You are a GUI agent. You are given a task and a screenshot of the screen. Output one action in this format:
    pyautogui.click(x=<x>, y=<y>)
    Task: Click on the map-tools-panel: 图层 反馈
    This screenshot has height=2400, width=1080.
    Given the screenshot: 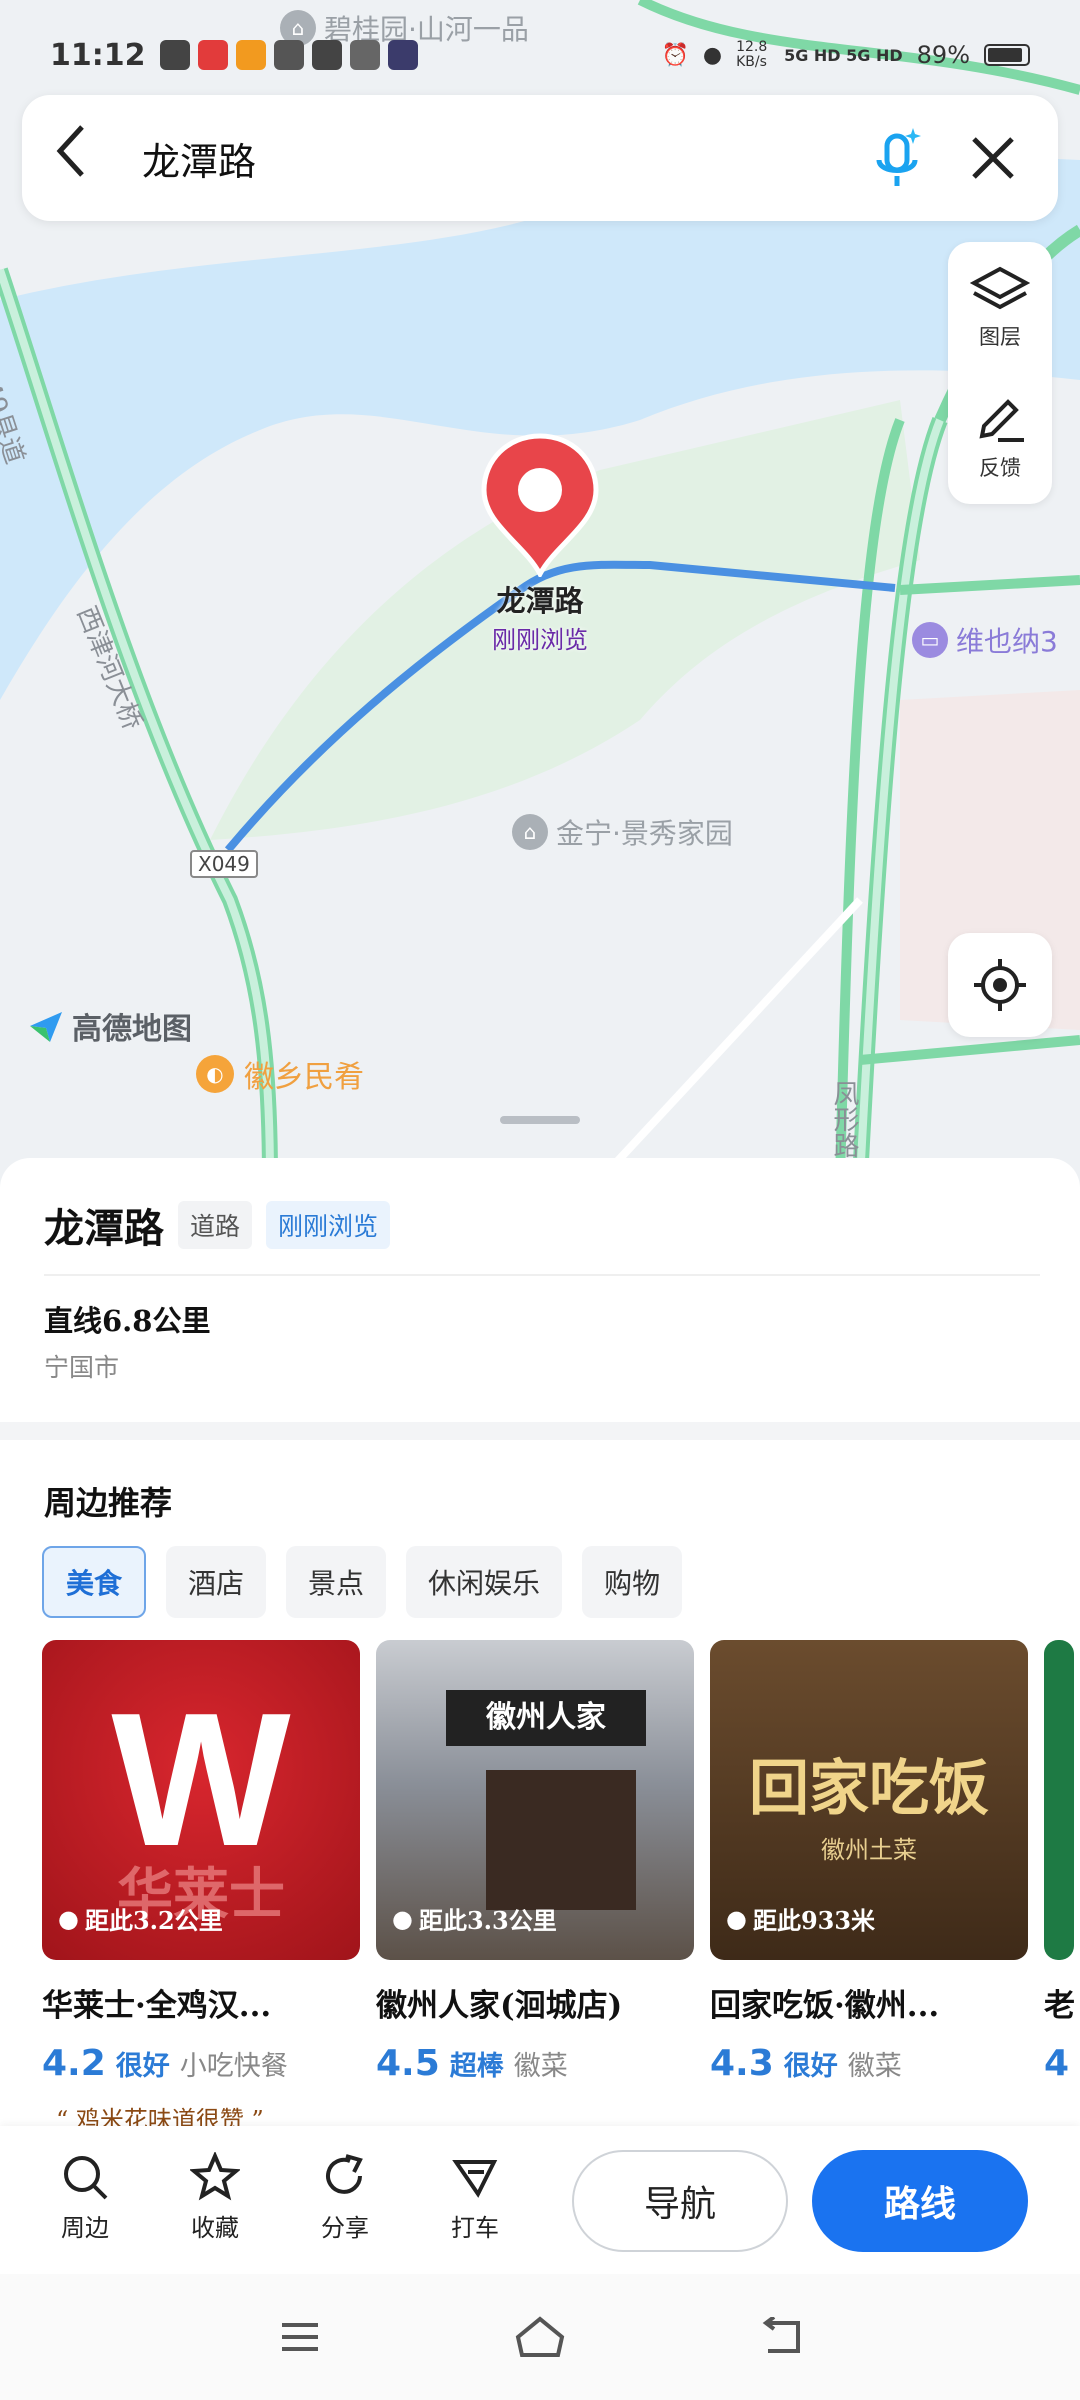 What is the action you would take?
    pyautogui.click(x=1000, y=373)
    